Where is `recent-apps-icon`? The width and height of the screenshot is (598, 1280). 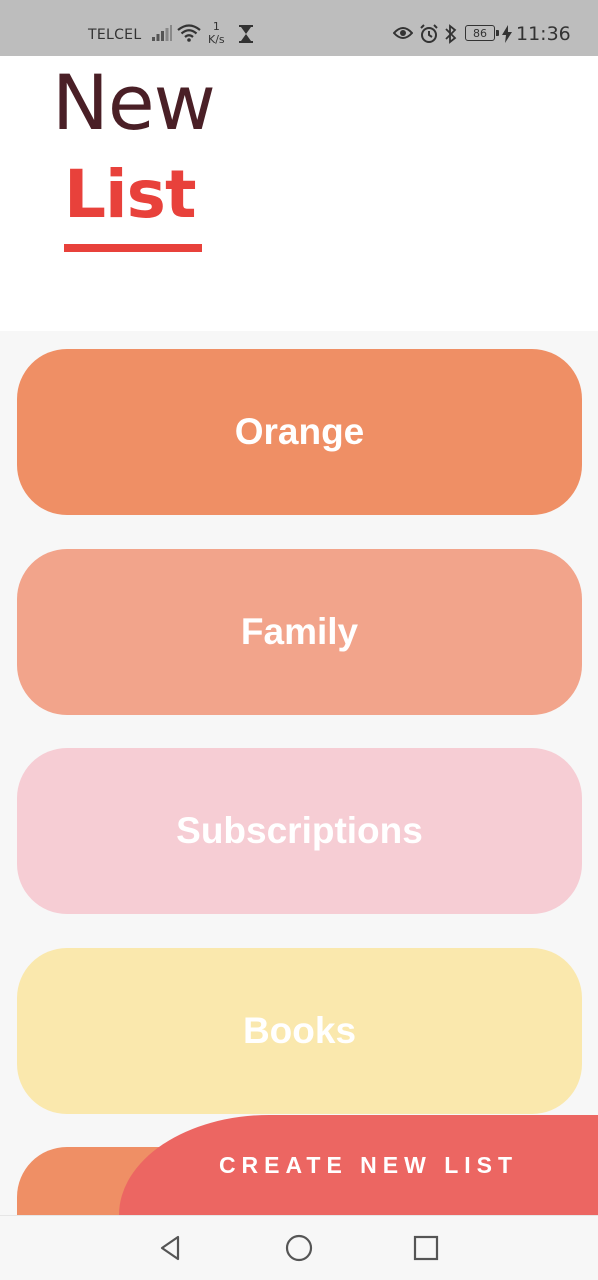
recent-apps-icon is located at coordinates (426, 1248).